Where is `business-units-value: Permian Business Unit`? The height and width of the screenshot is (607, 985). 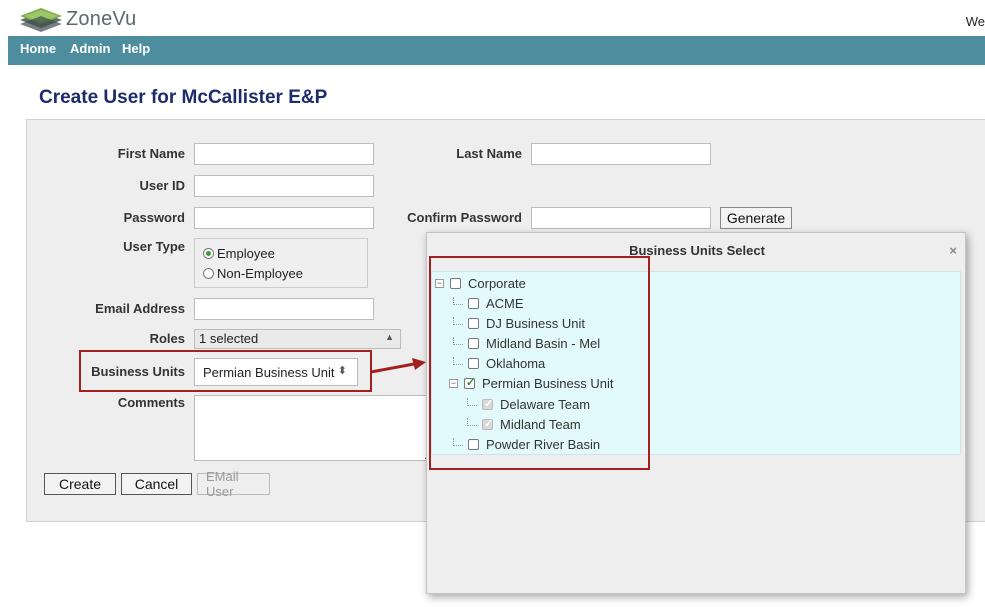
business-units-value: Permian Business Unit is located at coordinates (269, 372).